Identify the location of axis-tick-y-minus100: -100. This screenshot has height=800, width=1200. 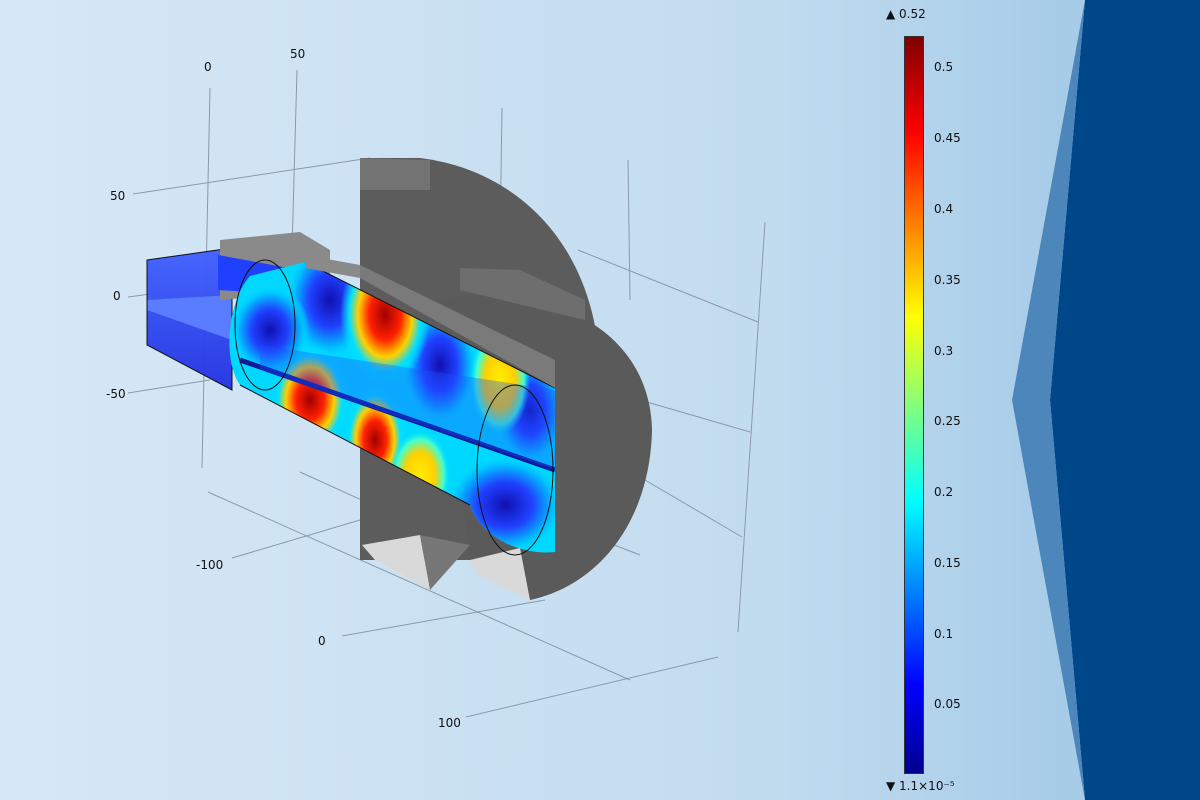
(210, 565).